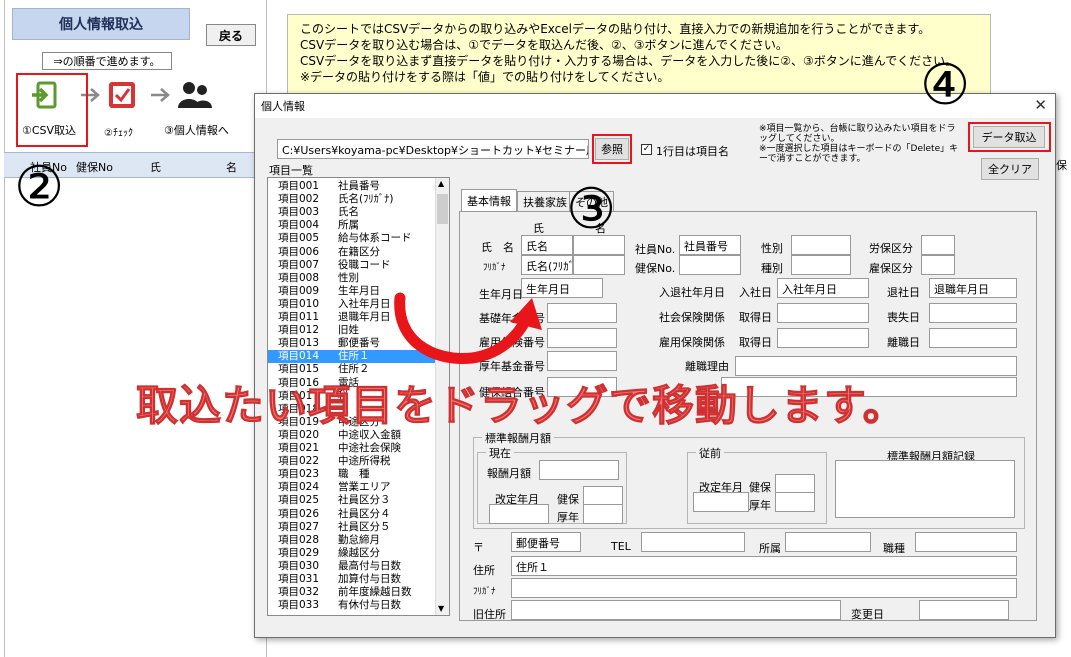 Image resolution: width=1071 pixels, height=657 pixels. What do you see at coordinates (299, 539) in the screenshot?
I see `list-item-id: 項目028` at bounding box center [299, 539].